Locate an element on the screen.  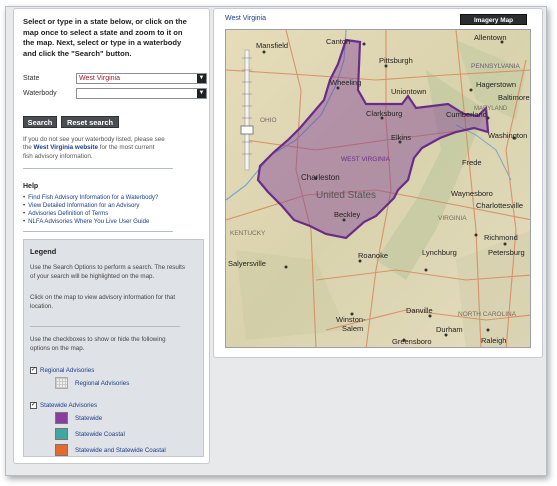
map-label: Roanoke is located at coordinates (373, 255).